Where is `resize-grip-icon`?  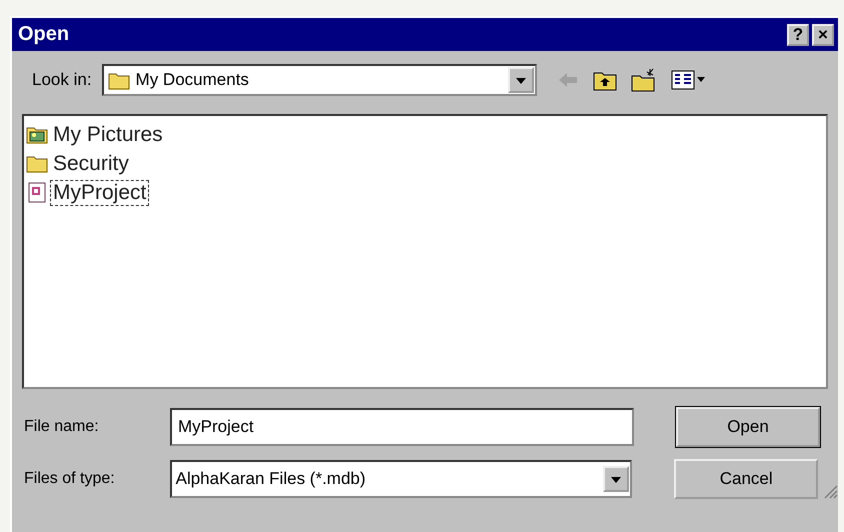
resize-grip-icon is located at coordinates (830, 491).